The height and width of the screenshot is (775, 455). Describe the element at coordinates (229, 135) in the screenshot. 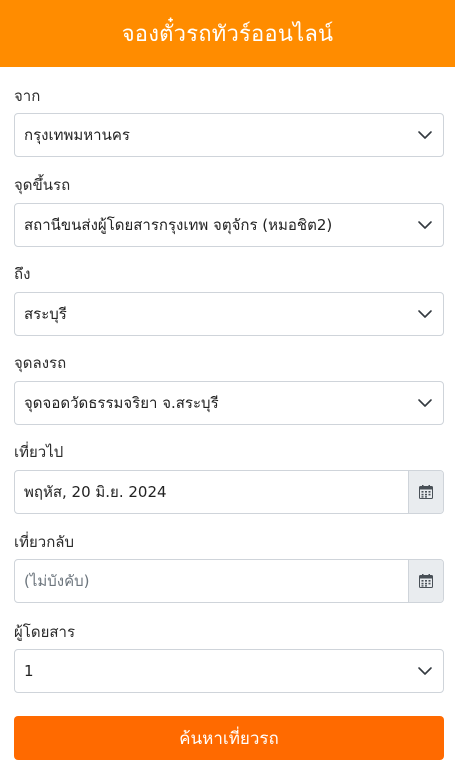

I see `from-select: กรุงเทพมหานคร` at that location.